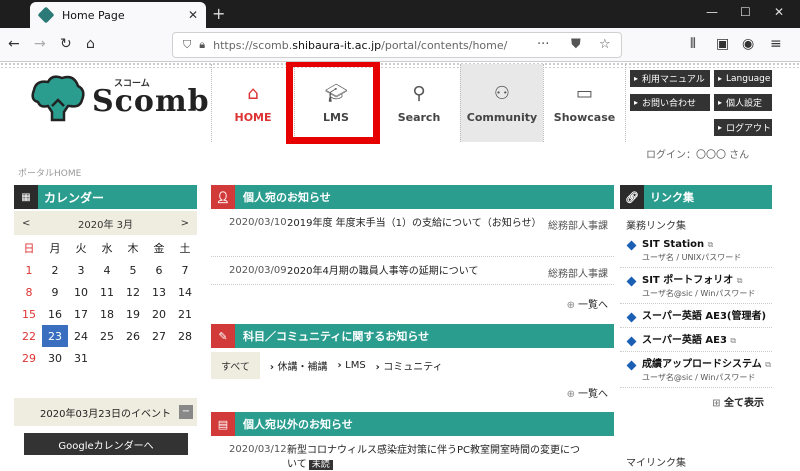  Describe the element at coordinates (779, 12) in the screenshot. I see `close-window-icon: ✕` at that location.